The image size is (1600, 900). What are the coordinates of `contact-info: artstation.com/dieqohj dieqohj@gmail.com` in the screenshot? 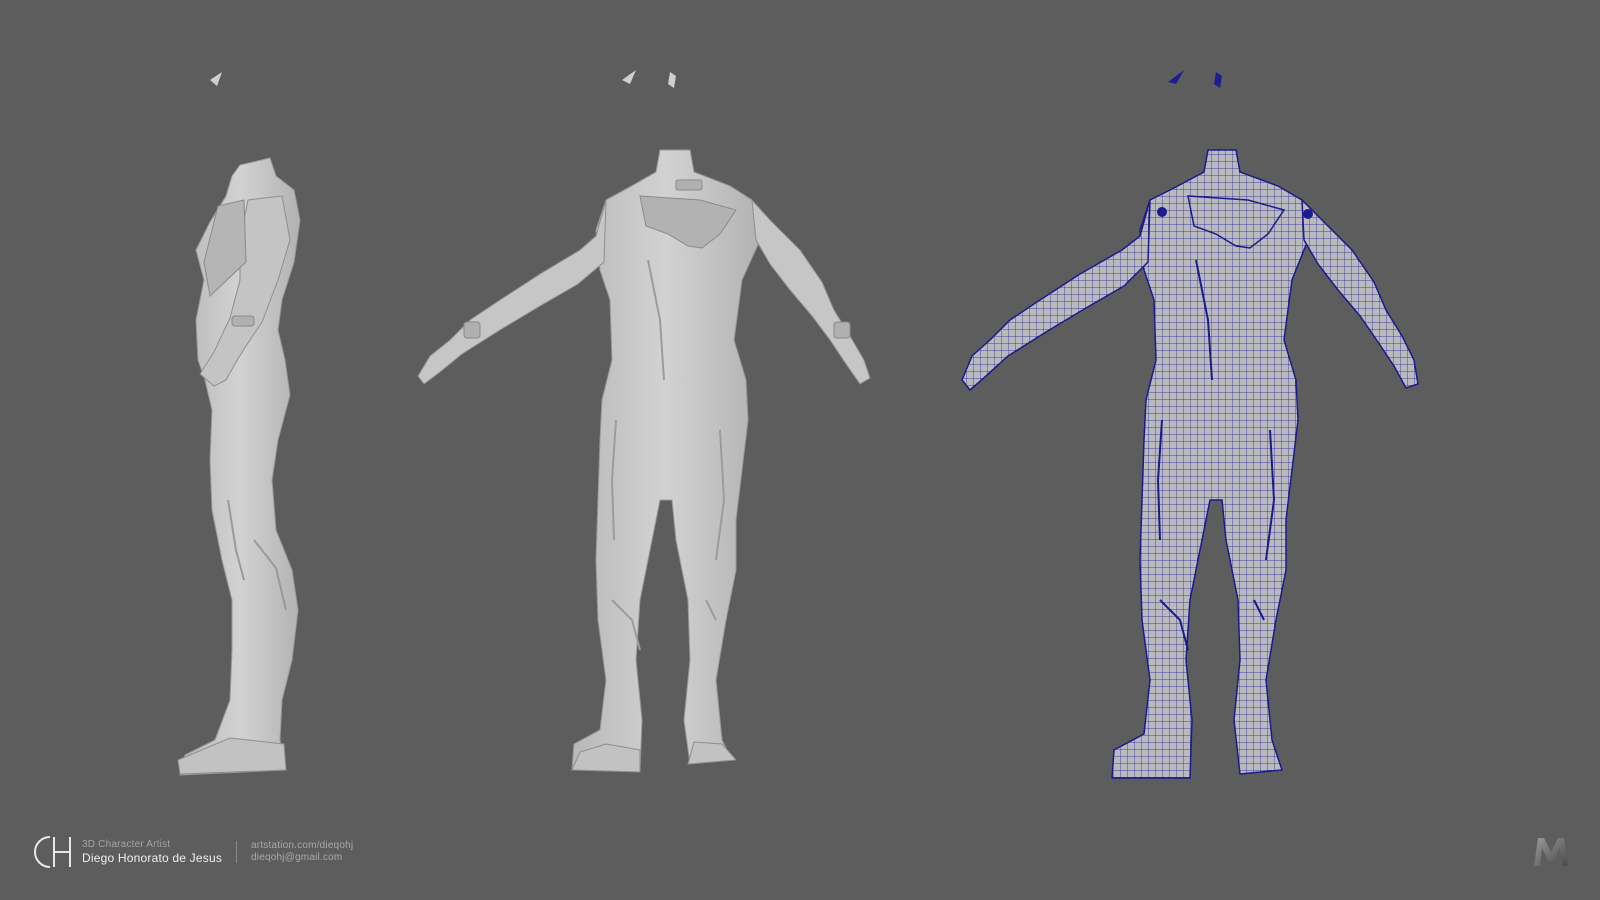 It's located at (302, 852).